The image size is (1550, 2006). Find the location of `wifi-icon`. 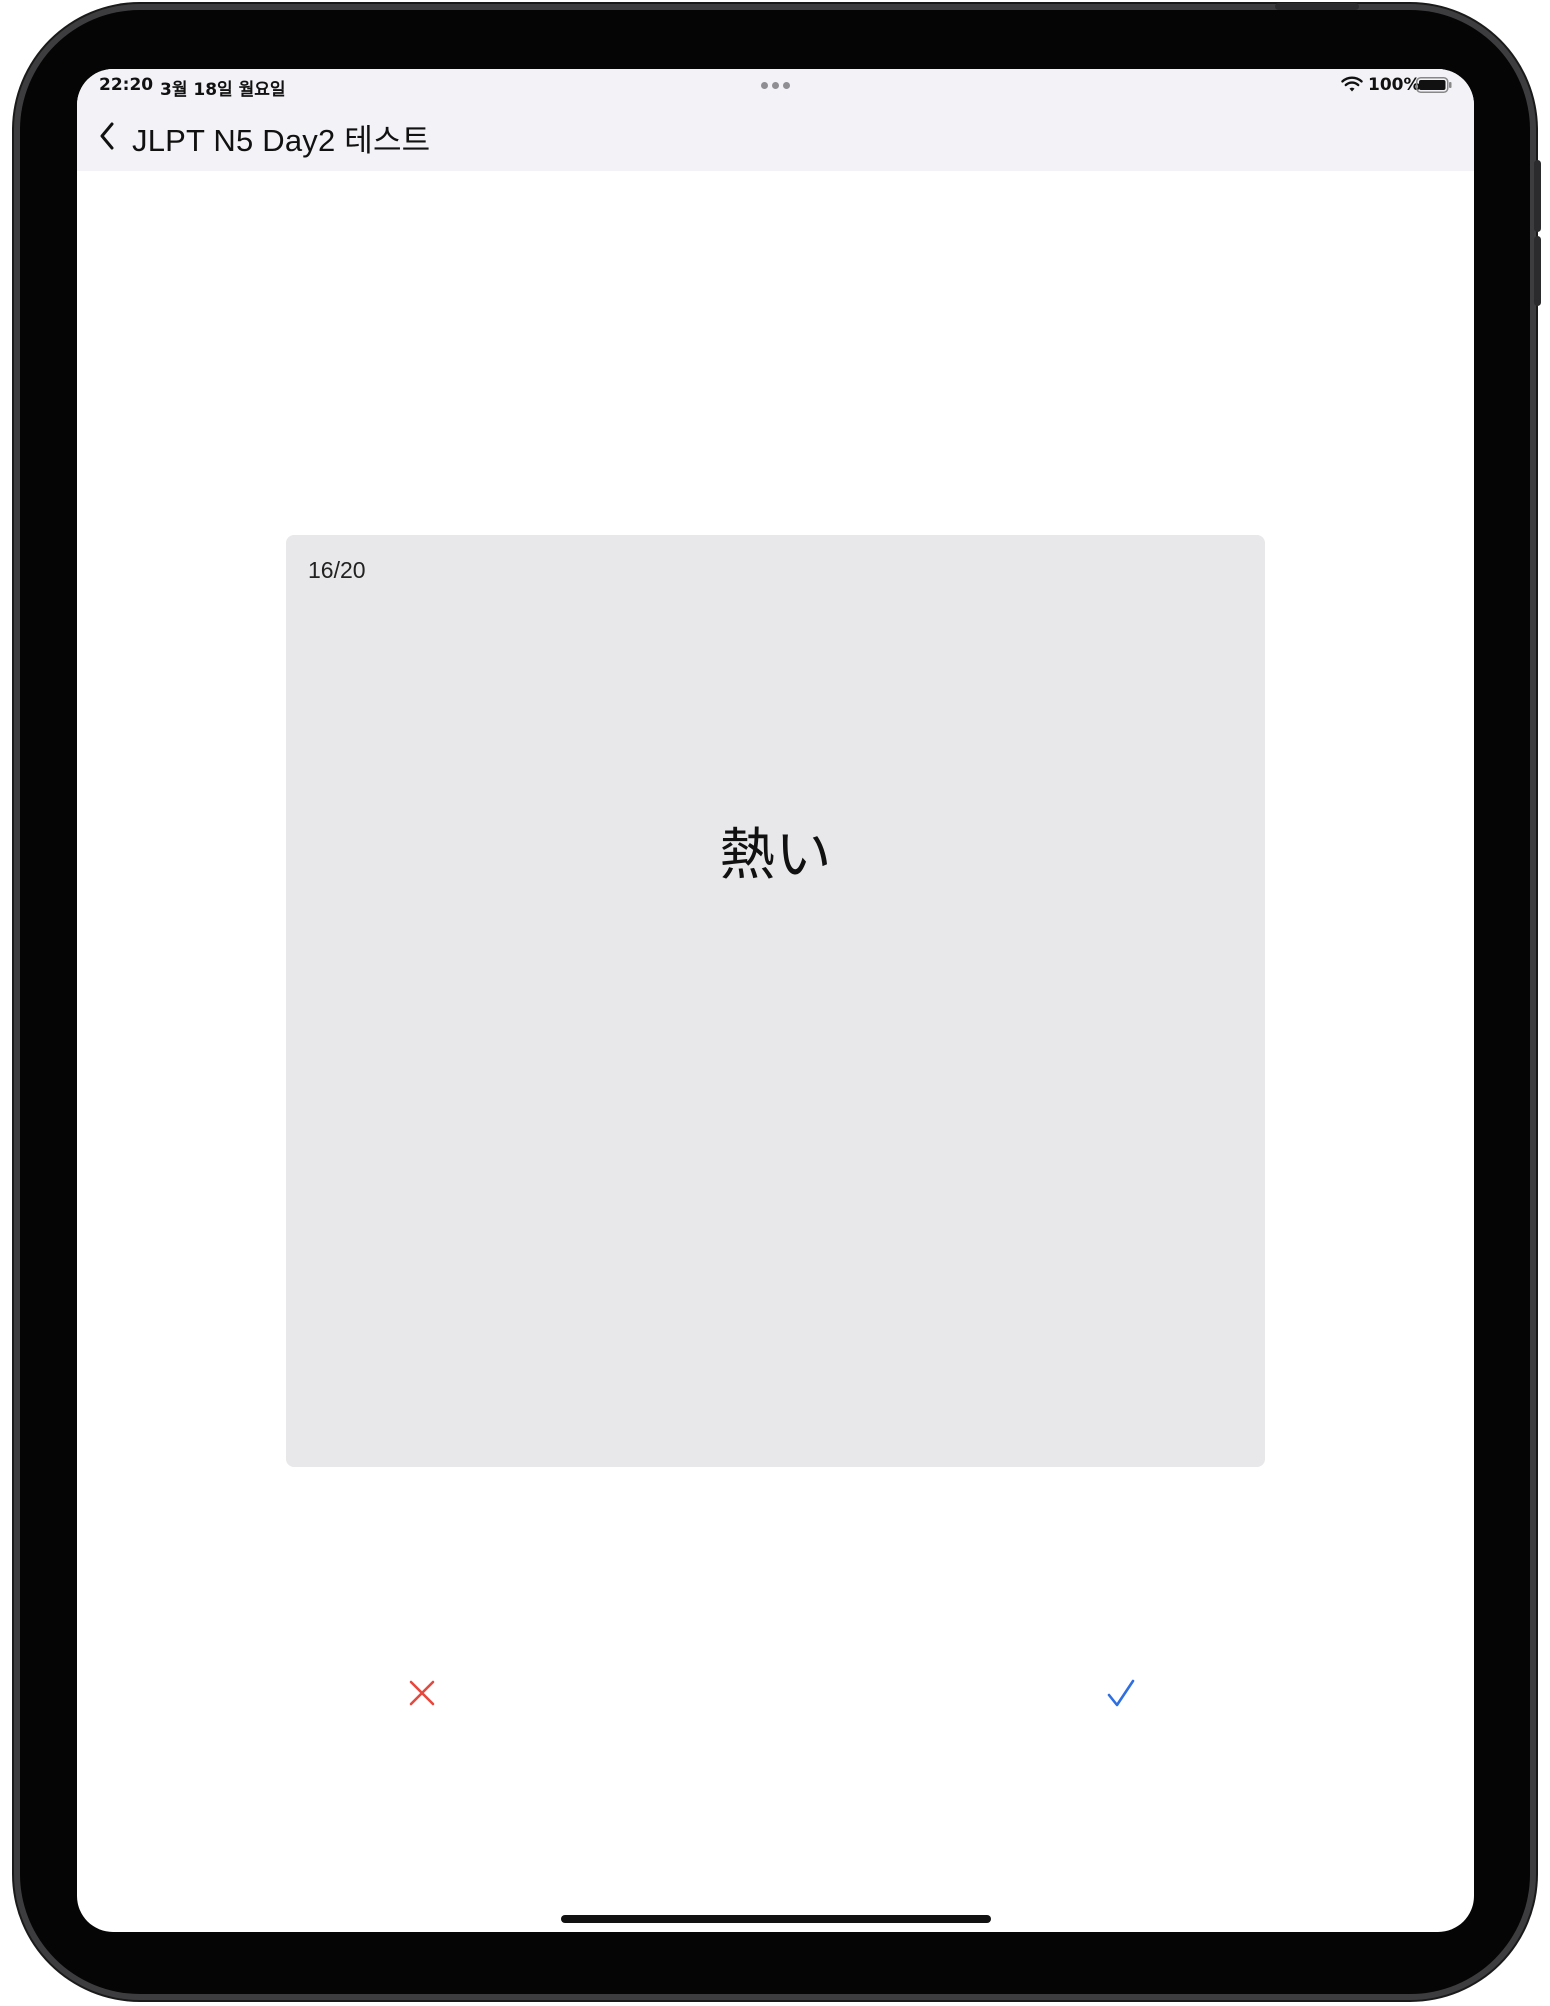

wifi-icon is located at coordinates (1352, 84).